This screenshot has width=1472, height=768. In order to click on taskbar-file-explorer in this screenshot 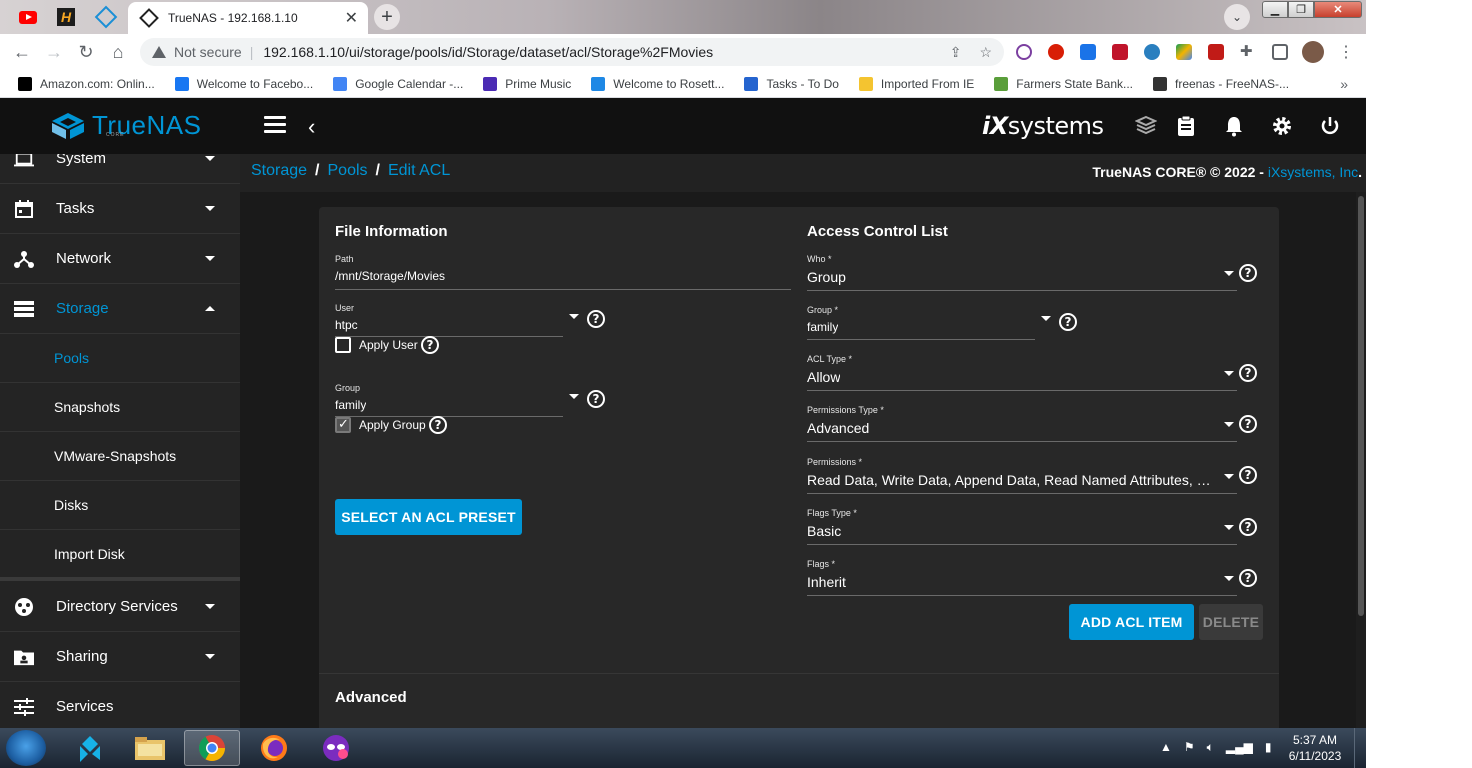, I will do `click(150, 748)`.